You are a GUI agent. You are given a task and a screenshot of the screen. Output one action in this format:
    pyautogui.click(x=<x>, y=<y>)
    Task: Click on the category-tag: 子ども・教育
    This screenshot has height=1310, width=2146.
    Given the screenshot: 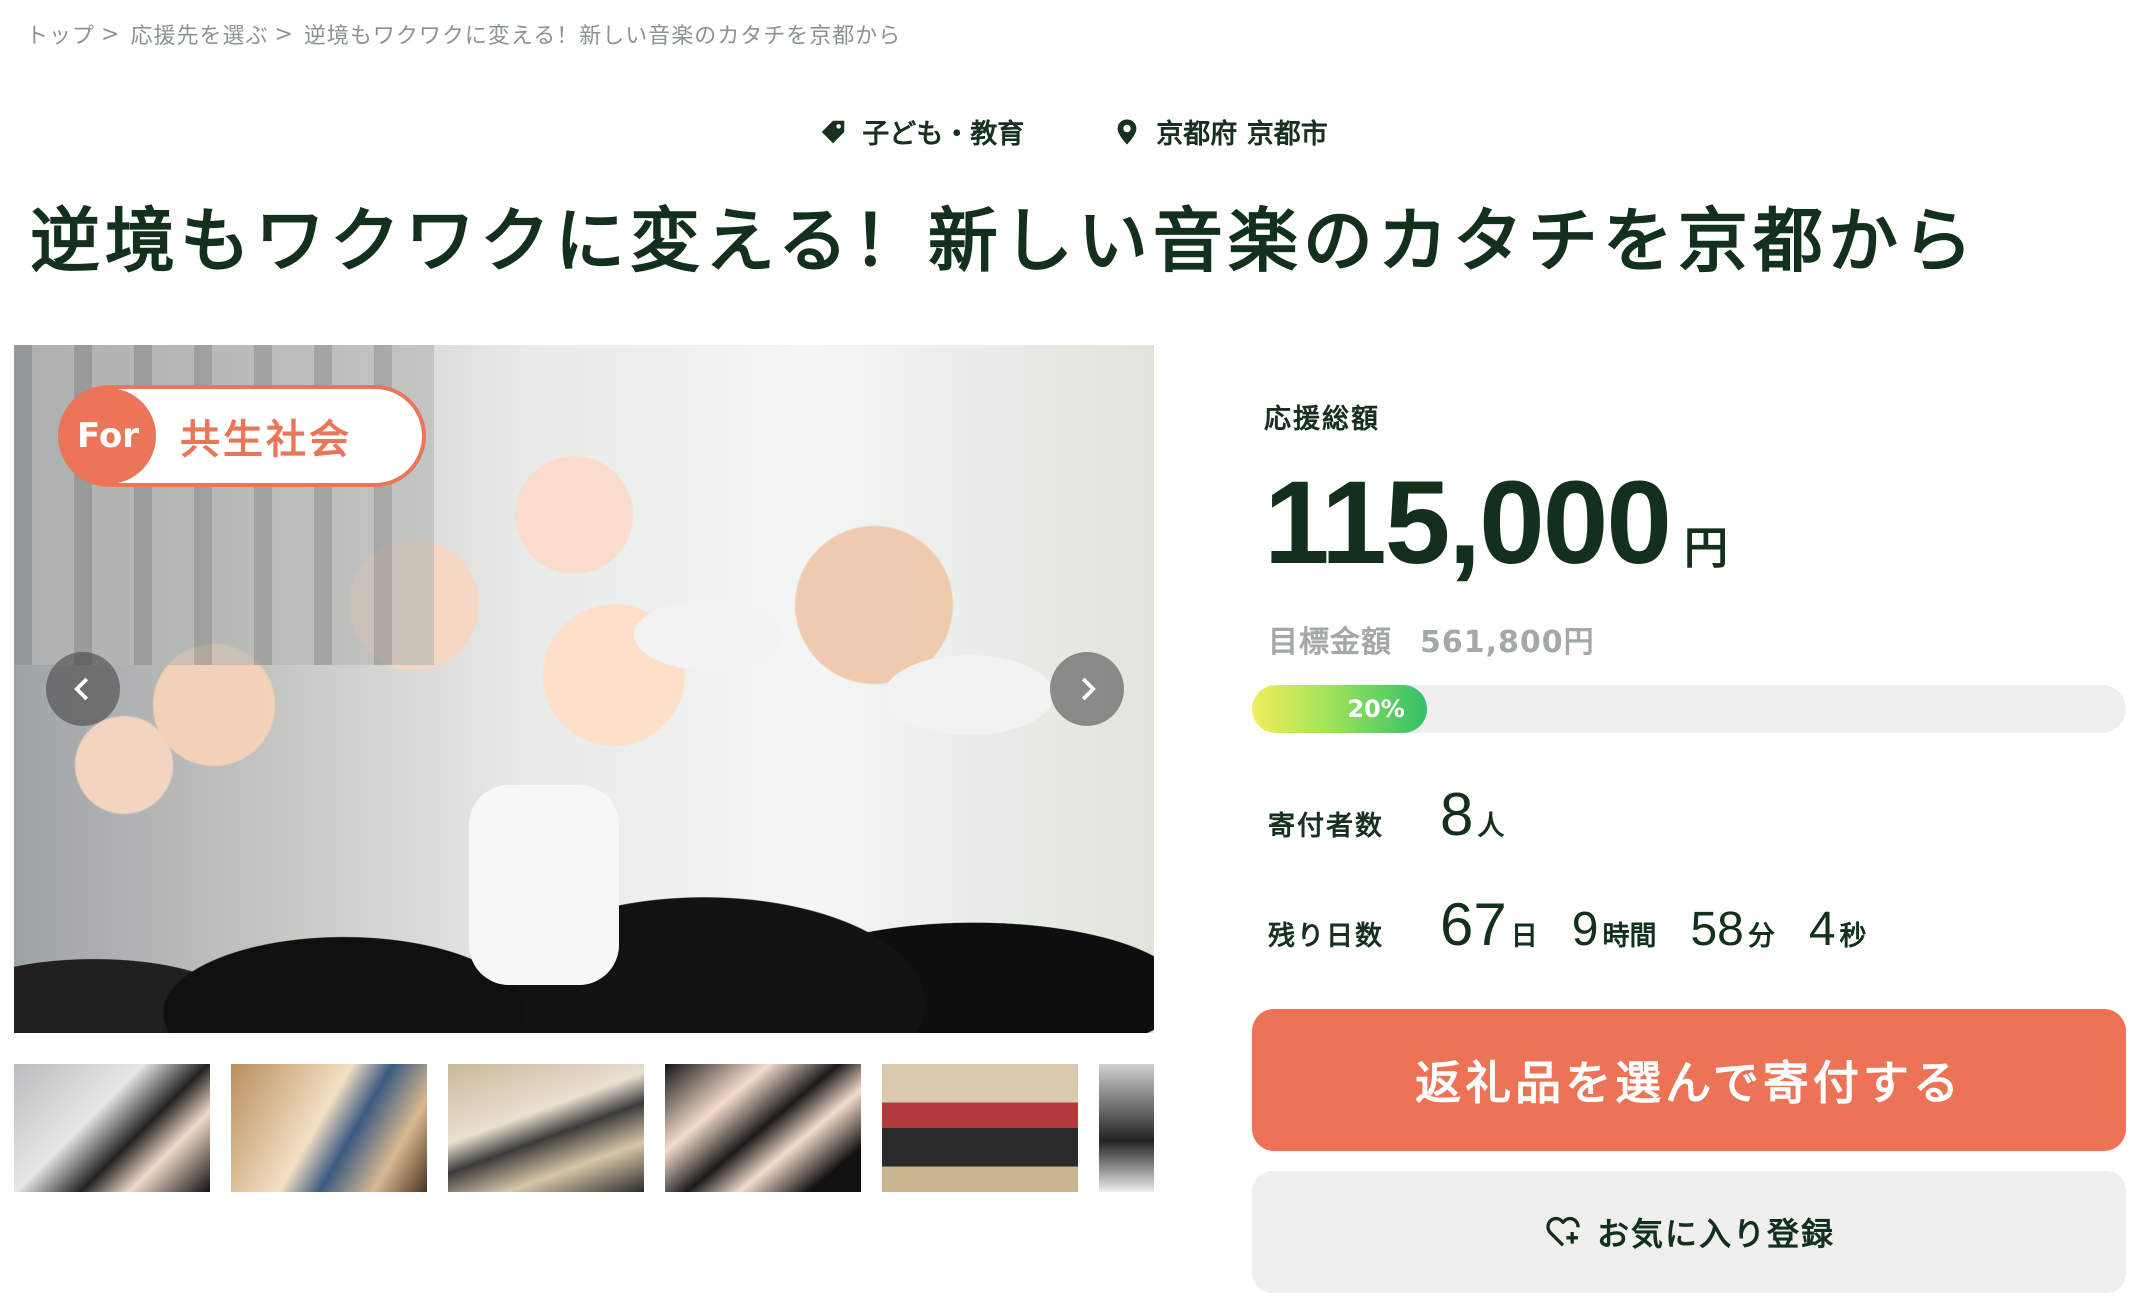 What is the action you would take?
    pyautogui.click(x=921, y=131)
    